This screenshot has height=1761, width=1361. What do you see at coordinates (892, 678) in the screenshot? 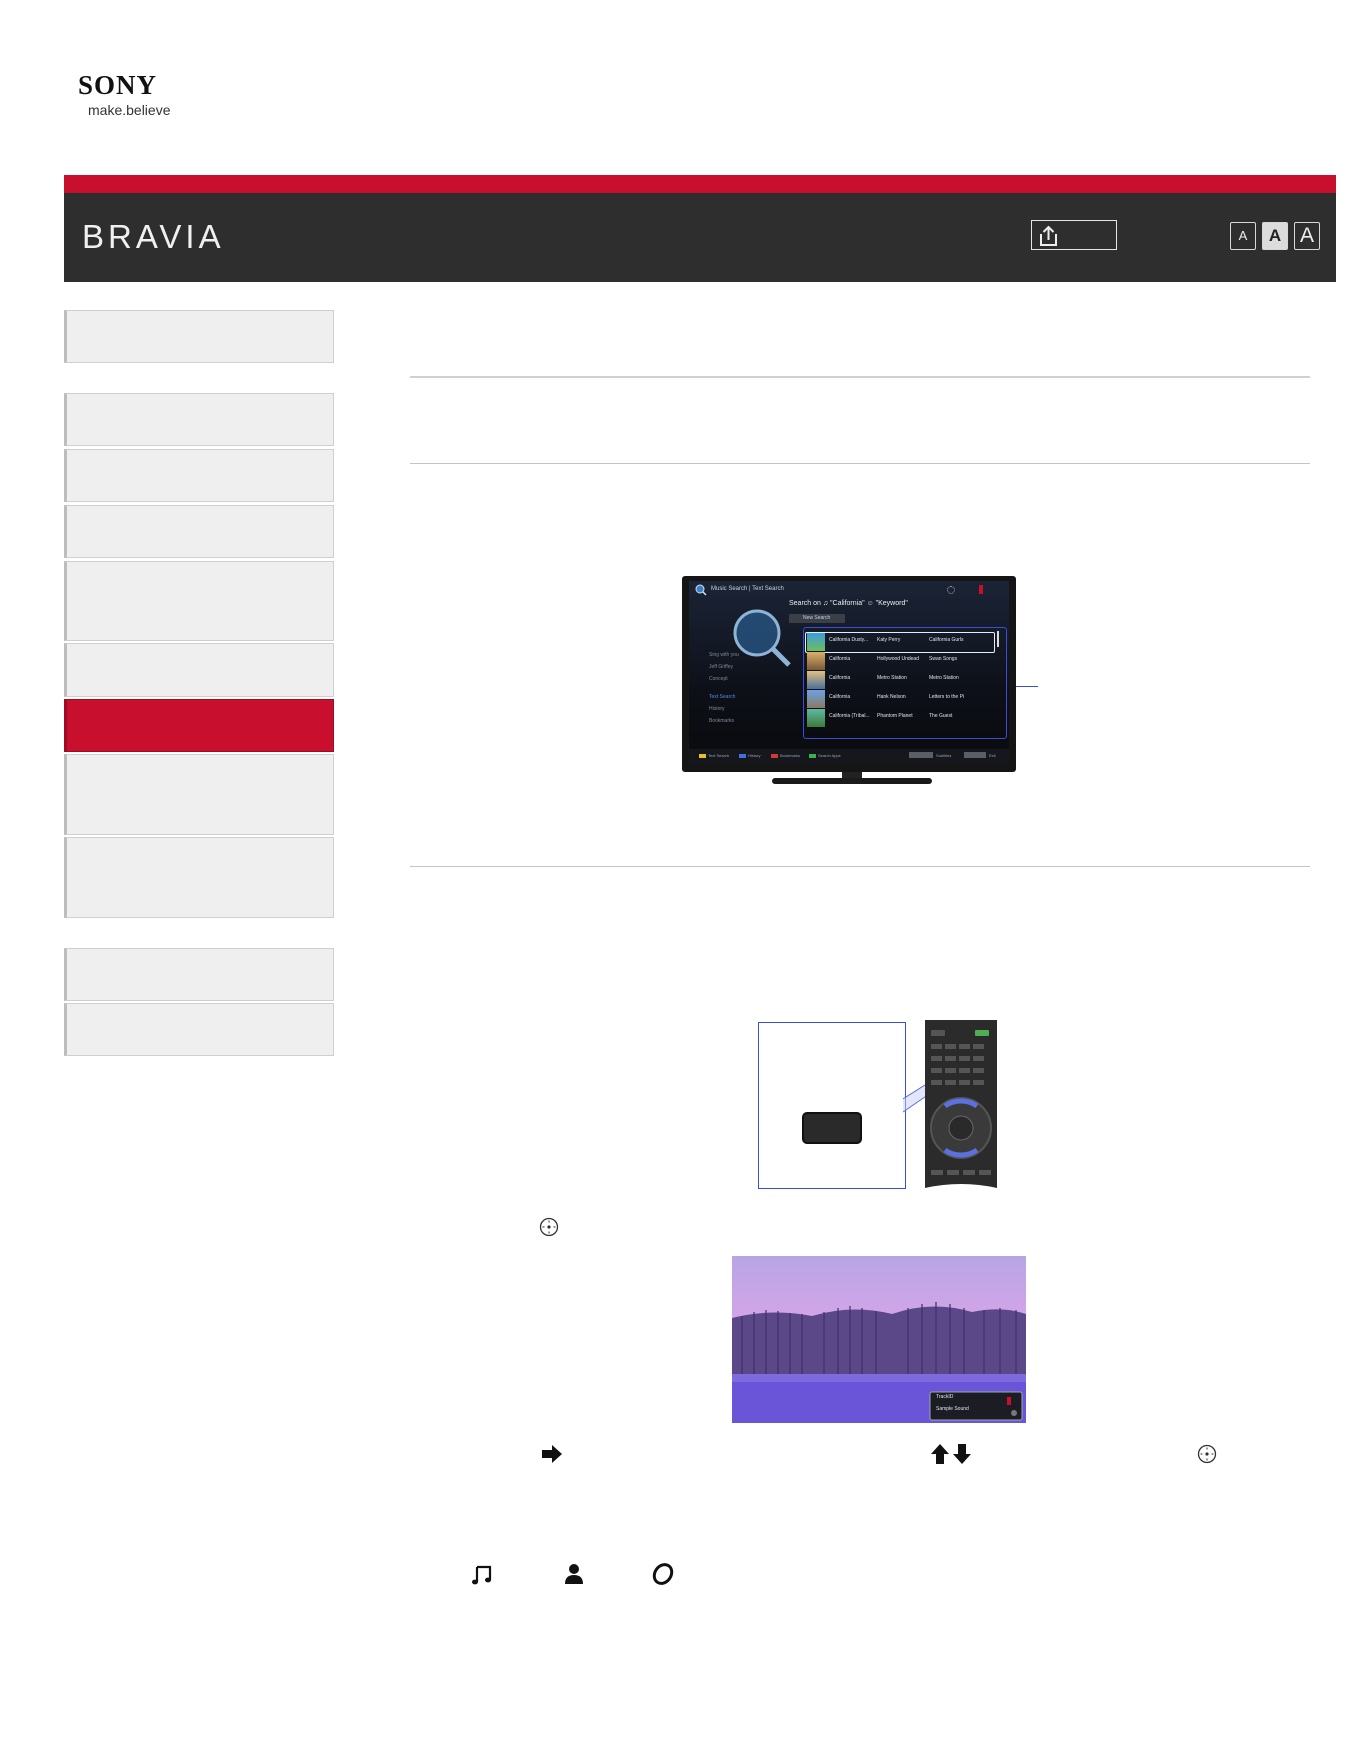
I see `result-artist: Metro Station` at bounding box center [892, 678].